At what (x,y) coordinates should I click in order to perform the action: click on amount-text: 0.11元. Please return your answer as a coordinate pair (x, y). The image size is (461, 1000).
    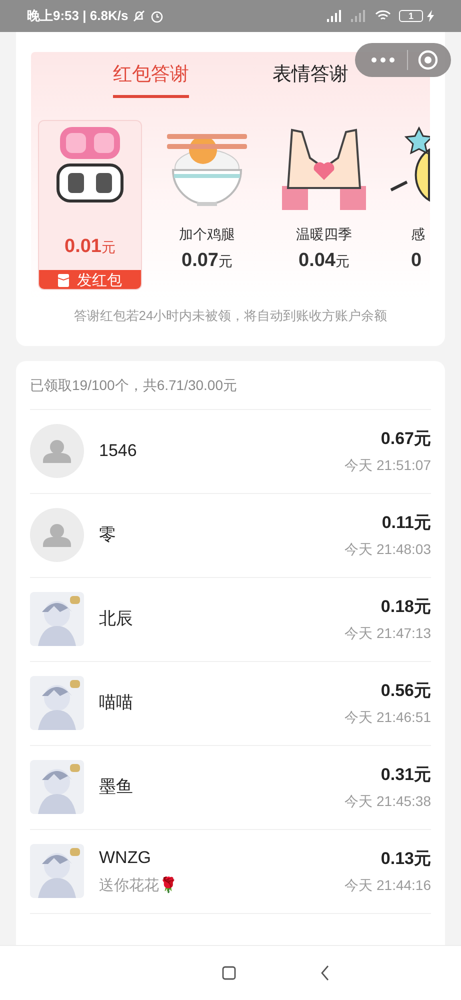
    Looking at the image, I should click on (406, 523).